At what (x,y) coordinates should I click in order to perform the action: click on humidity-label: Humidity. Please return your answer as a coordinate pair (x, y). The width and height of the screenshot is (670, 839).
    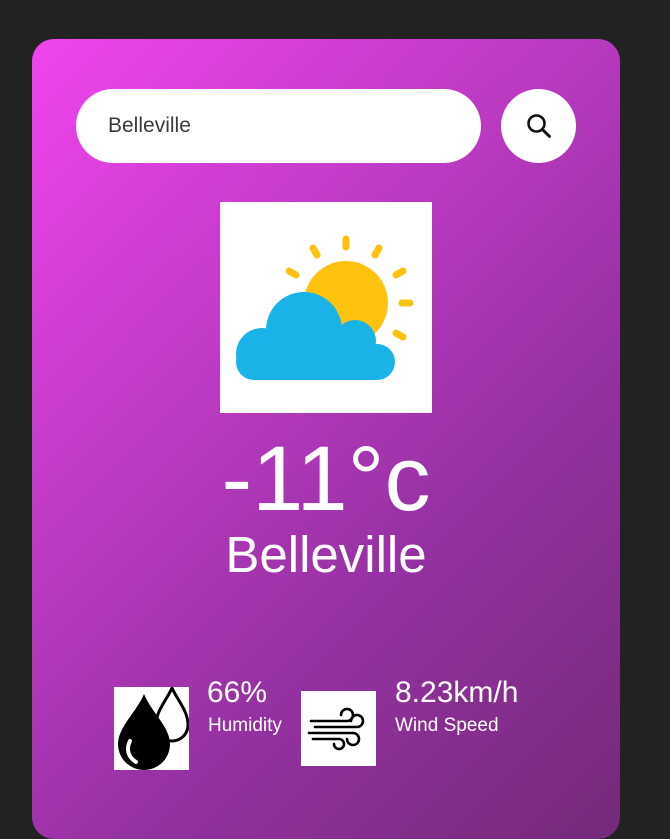
    Looking at the image, I should click on (245, 725).